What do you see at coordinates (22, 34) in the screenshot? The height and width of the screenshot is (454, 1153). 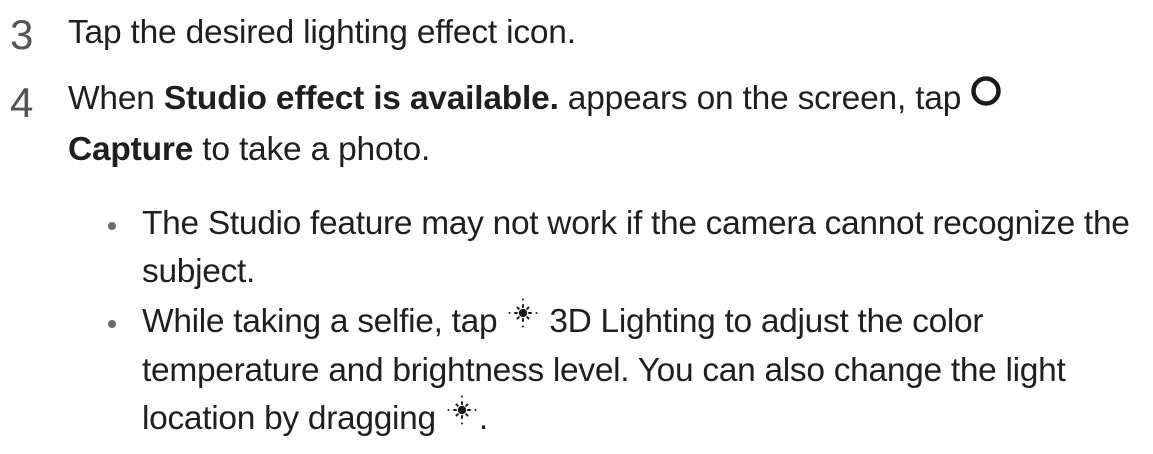 I see `step-number: 3` at bounding box center [22, 34].